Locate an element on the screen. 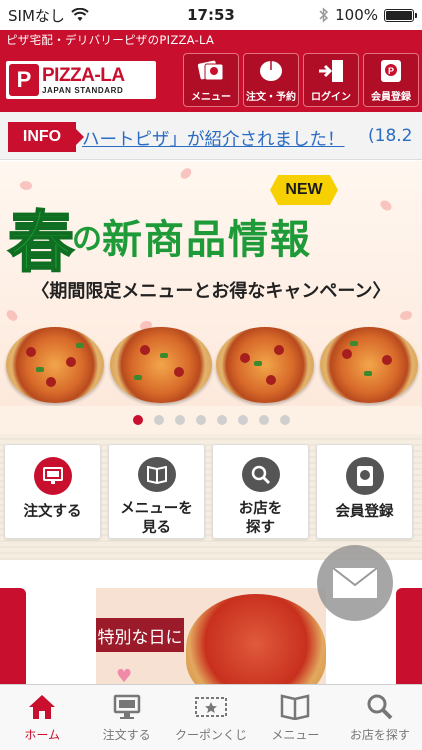 This screenshot has width=422, height=750. mail-icon is located at coordinates (355, 582).